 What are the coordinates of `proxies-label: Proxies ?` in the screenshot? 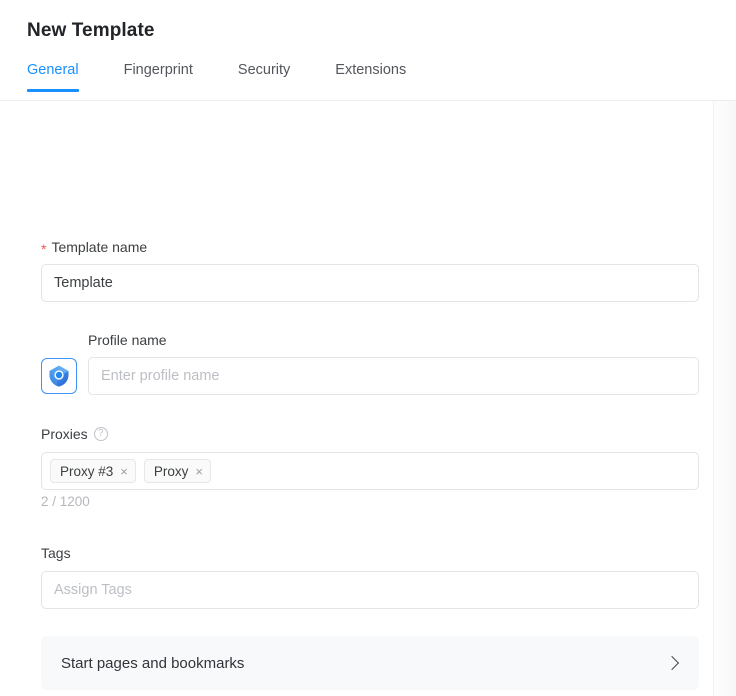 It's located at (74, 434).